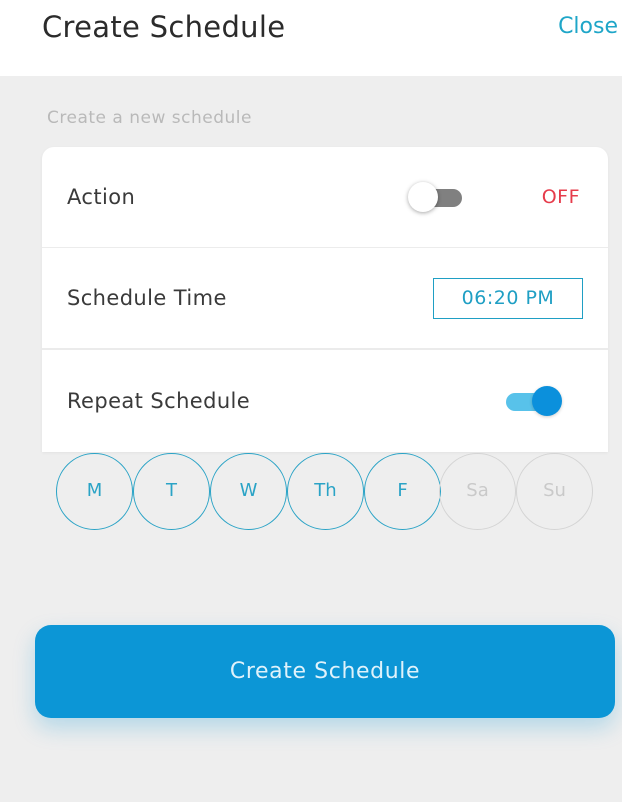  Describe the element at coordinates (547, 401) in the screenshot. I see `repeat-toggle-knob` at that location.